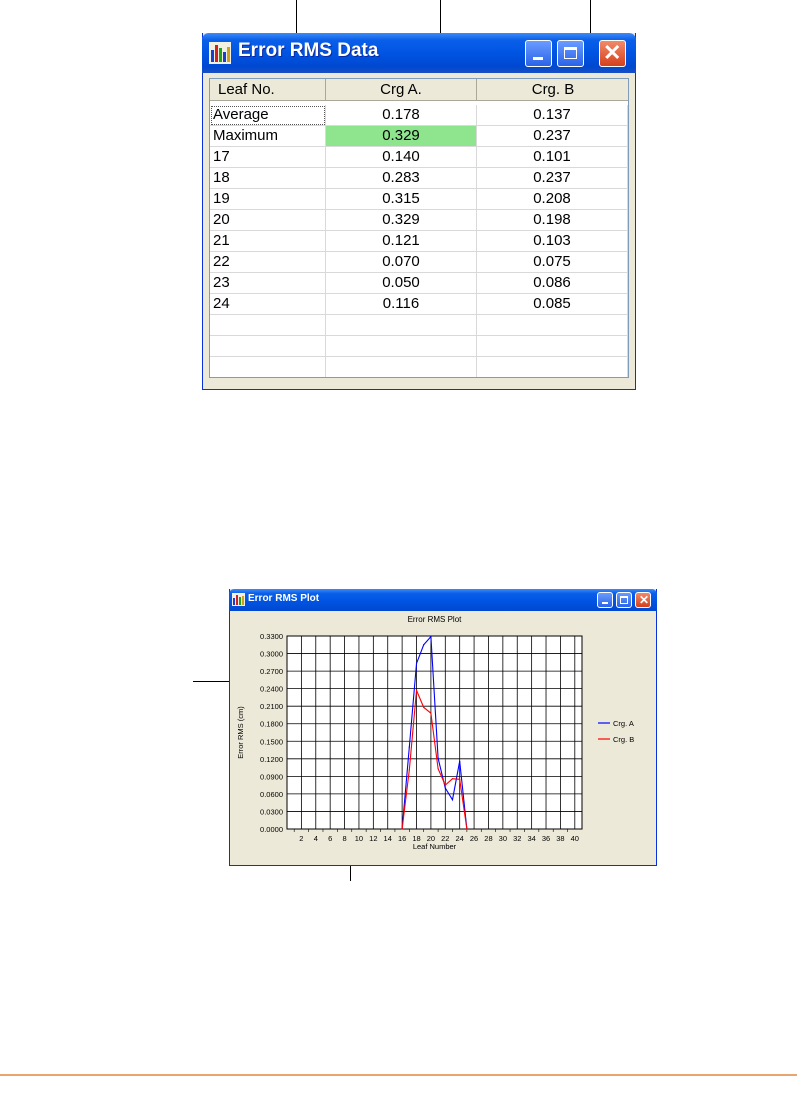 This screenshot has height=1103, width=797. Describe the element at coordinates (268, 241) in the screenshot. I see `table-cell: 21` at that location.